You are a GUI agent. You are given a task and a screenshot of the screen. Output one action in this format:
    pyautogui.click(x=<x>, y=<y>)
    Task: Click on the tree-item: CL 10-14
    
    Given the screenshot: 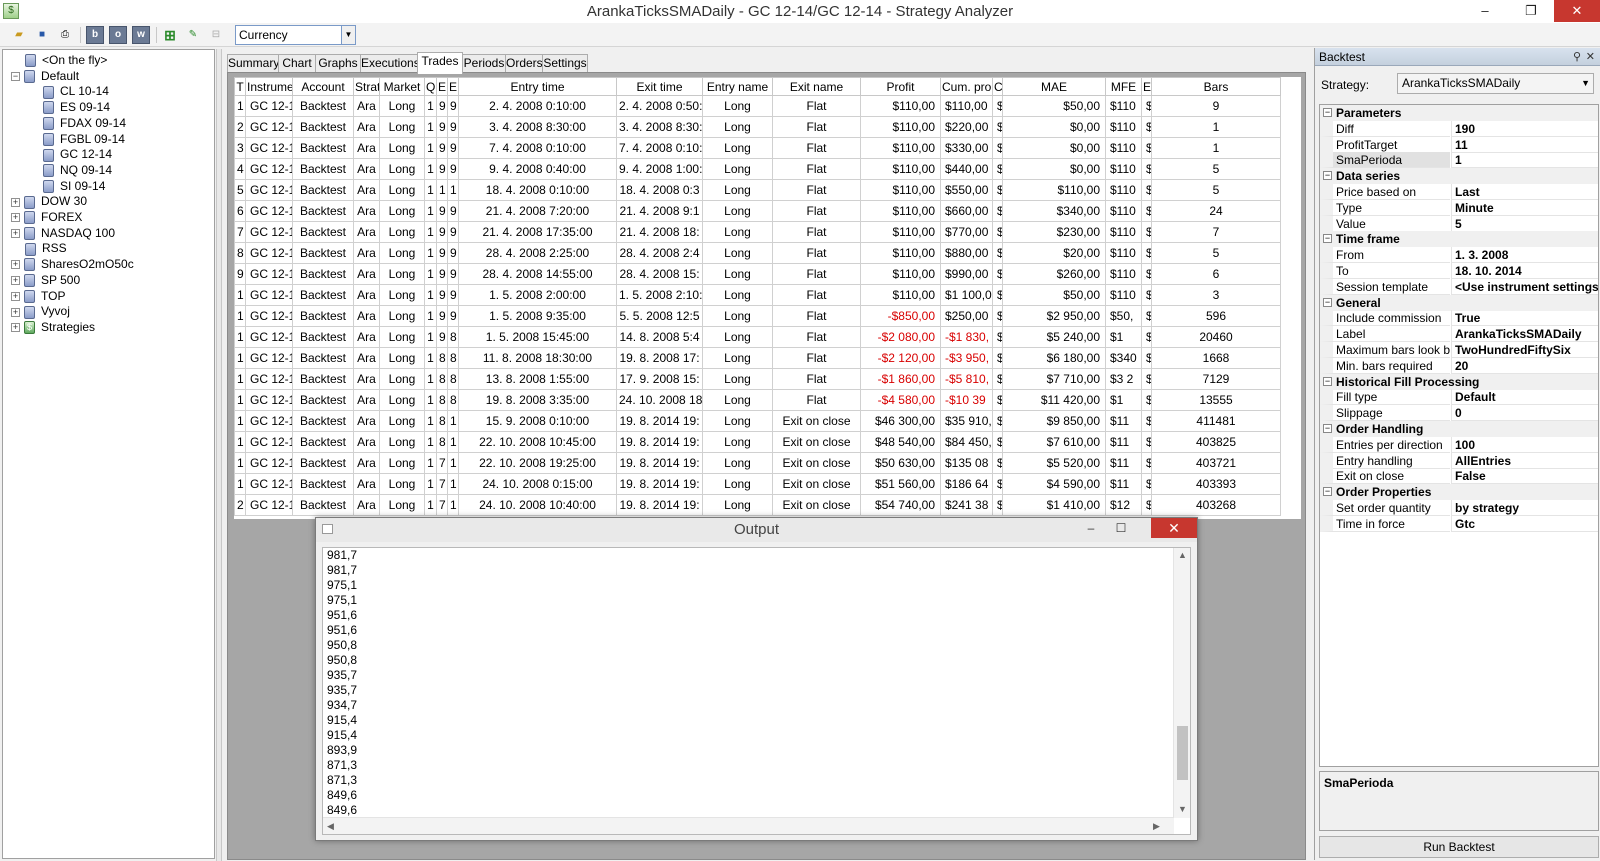 What is the action you would take?
    pyautogui.click(x=76, y=91)
    